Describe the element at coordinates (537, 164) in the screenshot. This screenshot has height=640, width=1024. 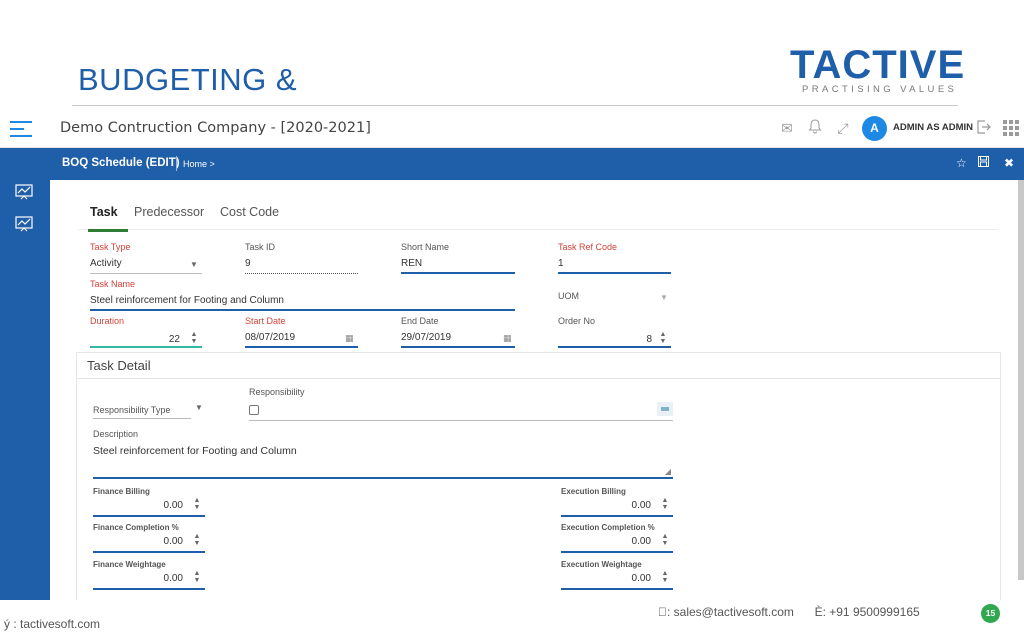
I see `screen-header: BOQ Schedule (EDIT) Home > ☆ ✖` at that location.